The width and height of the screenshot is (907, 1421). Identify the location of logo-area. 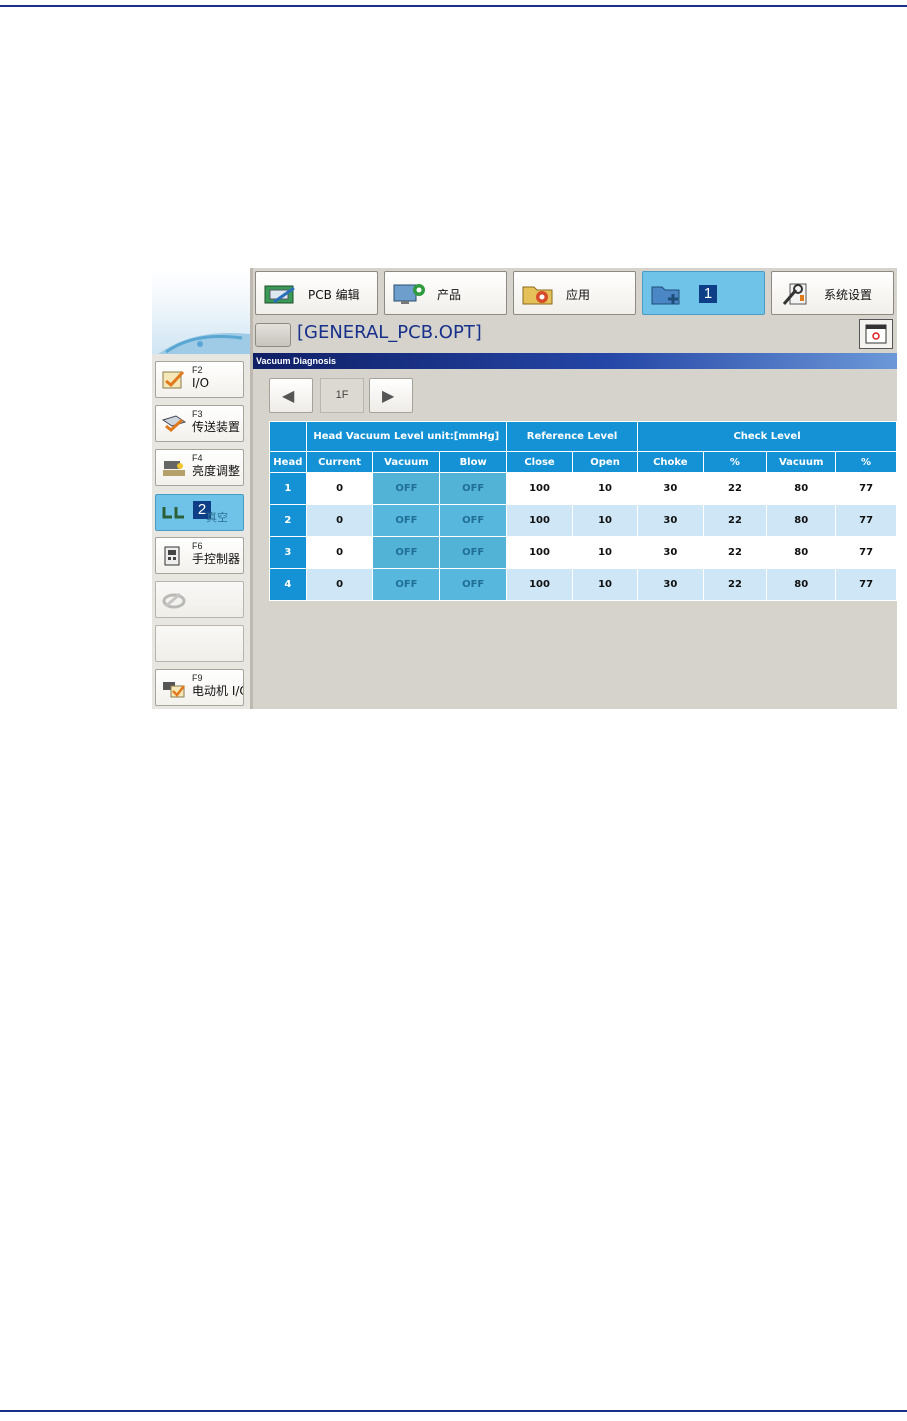
(201, 311).